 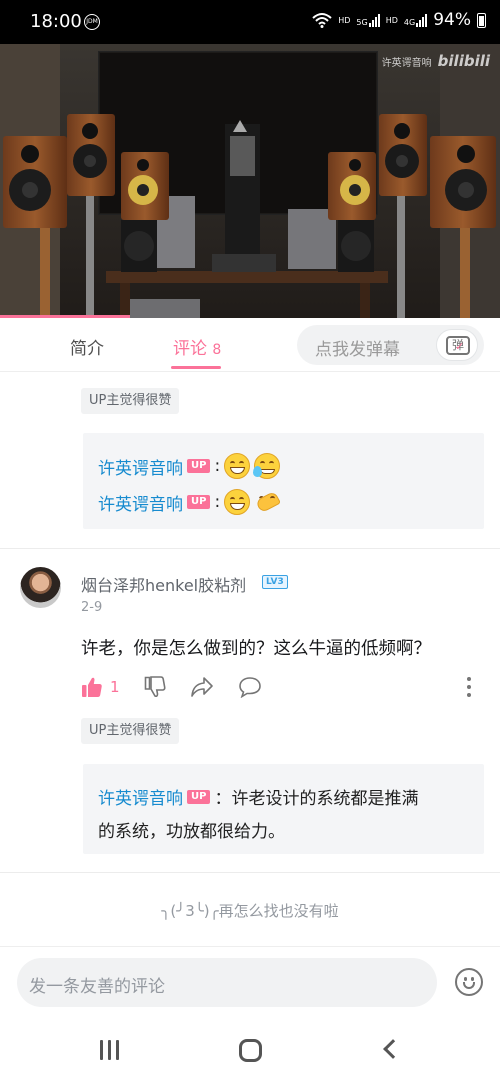 I want to click on reply-bubble-icon, so click(x=250, y=687).